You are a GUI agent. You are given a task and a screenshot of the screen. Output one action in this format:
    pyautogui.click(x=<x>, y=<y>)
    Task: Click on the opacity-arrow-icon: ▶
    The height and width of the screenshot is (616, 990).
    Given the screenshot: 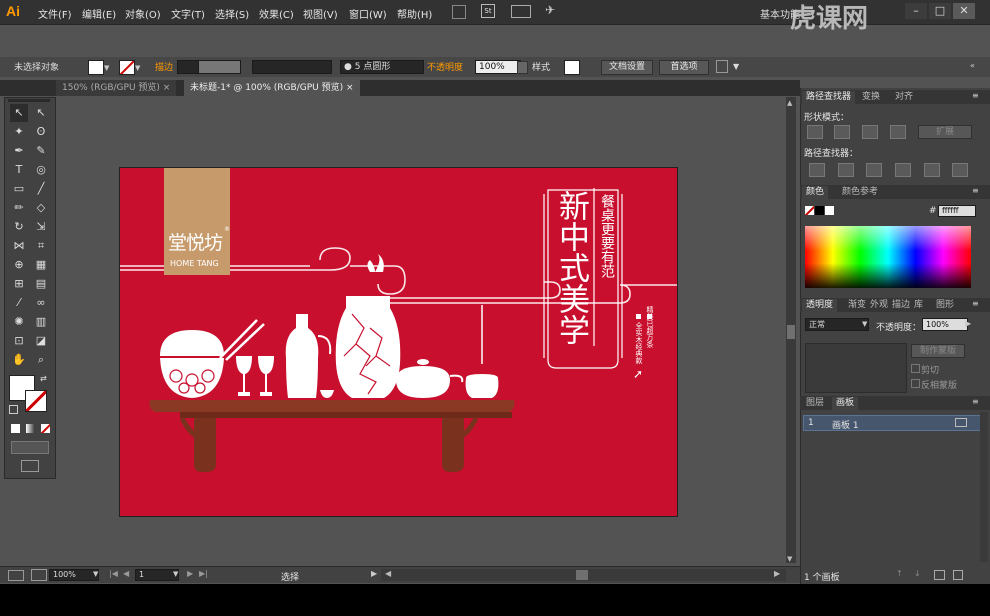 What is the action you would take?
    pyautogui.click(x=968, y=323)
    